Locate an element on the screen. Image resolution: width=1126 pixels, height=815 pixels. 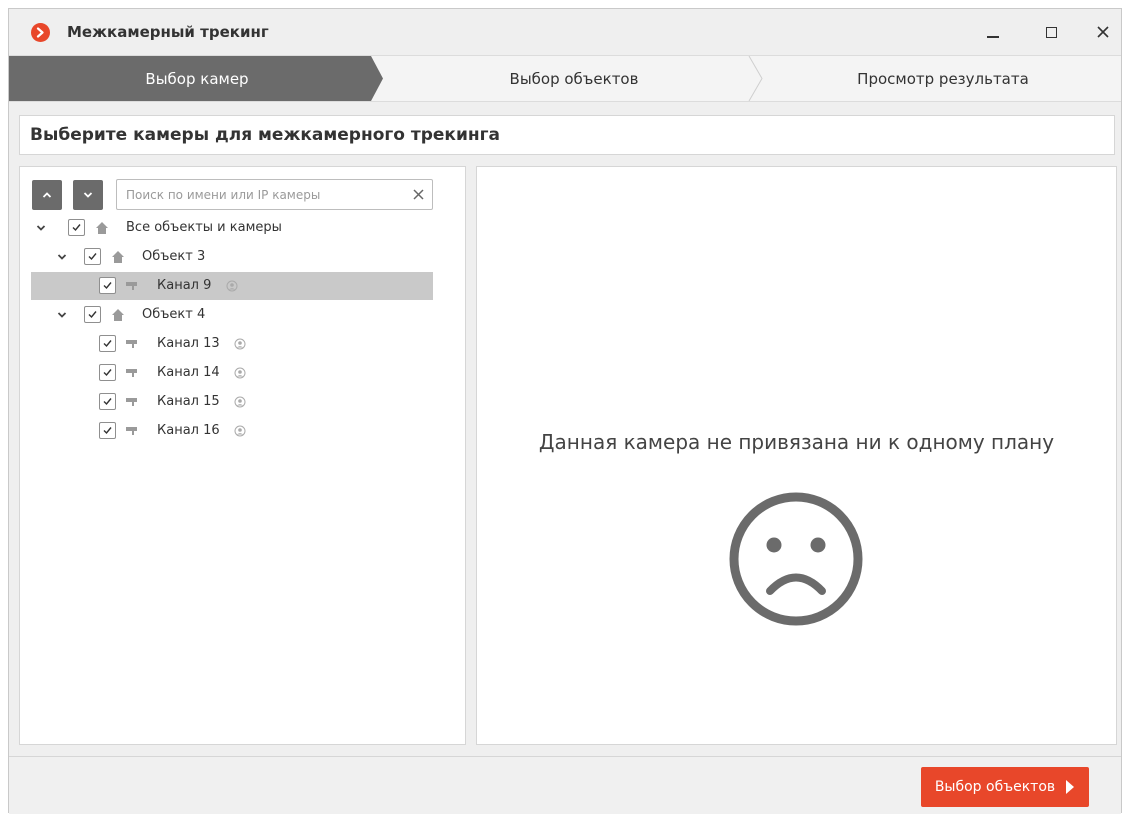
step-object-selection: Выбор объектов is located at coordinates (574, 78).